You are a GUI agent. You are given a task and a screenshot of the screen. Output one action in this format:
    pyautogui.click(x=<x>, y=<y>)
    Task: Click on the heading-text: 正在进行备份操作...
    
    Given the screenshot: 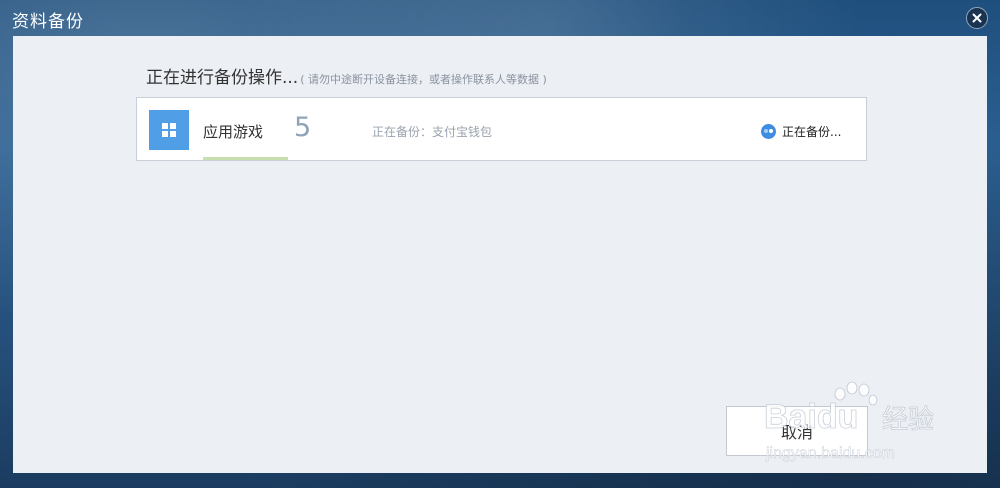 What is the action you would take?
    pyautogui.click(x=222, y=78)
    